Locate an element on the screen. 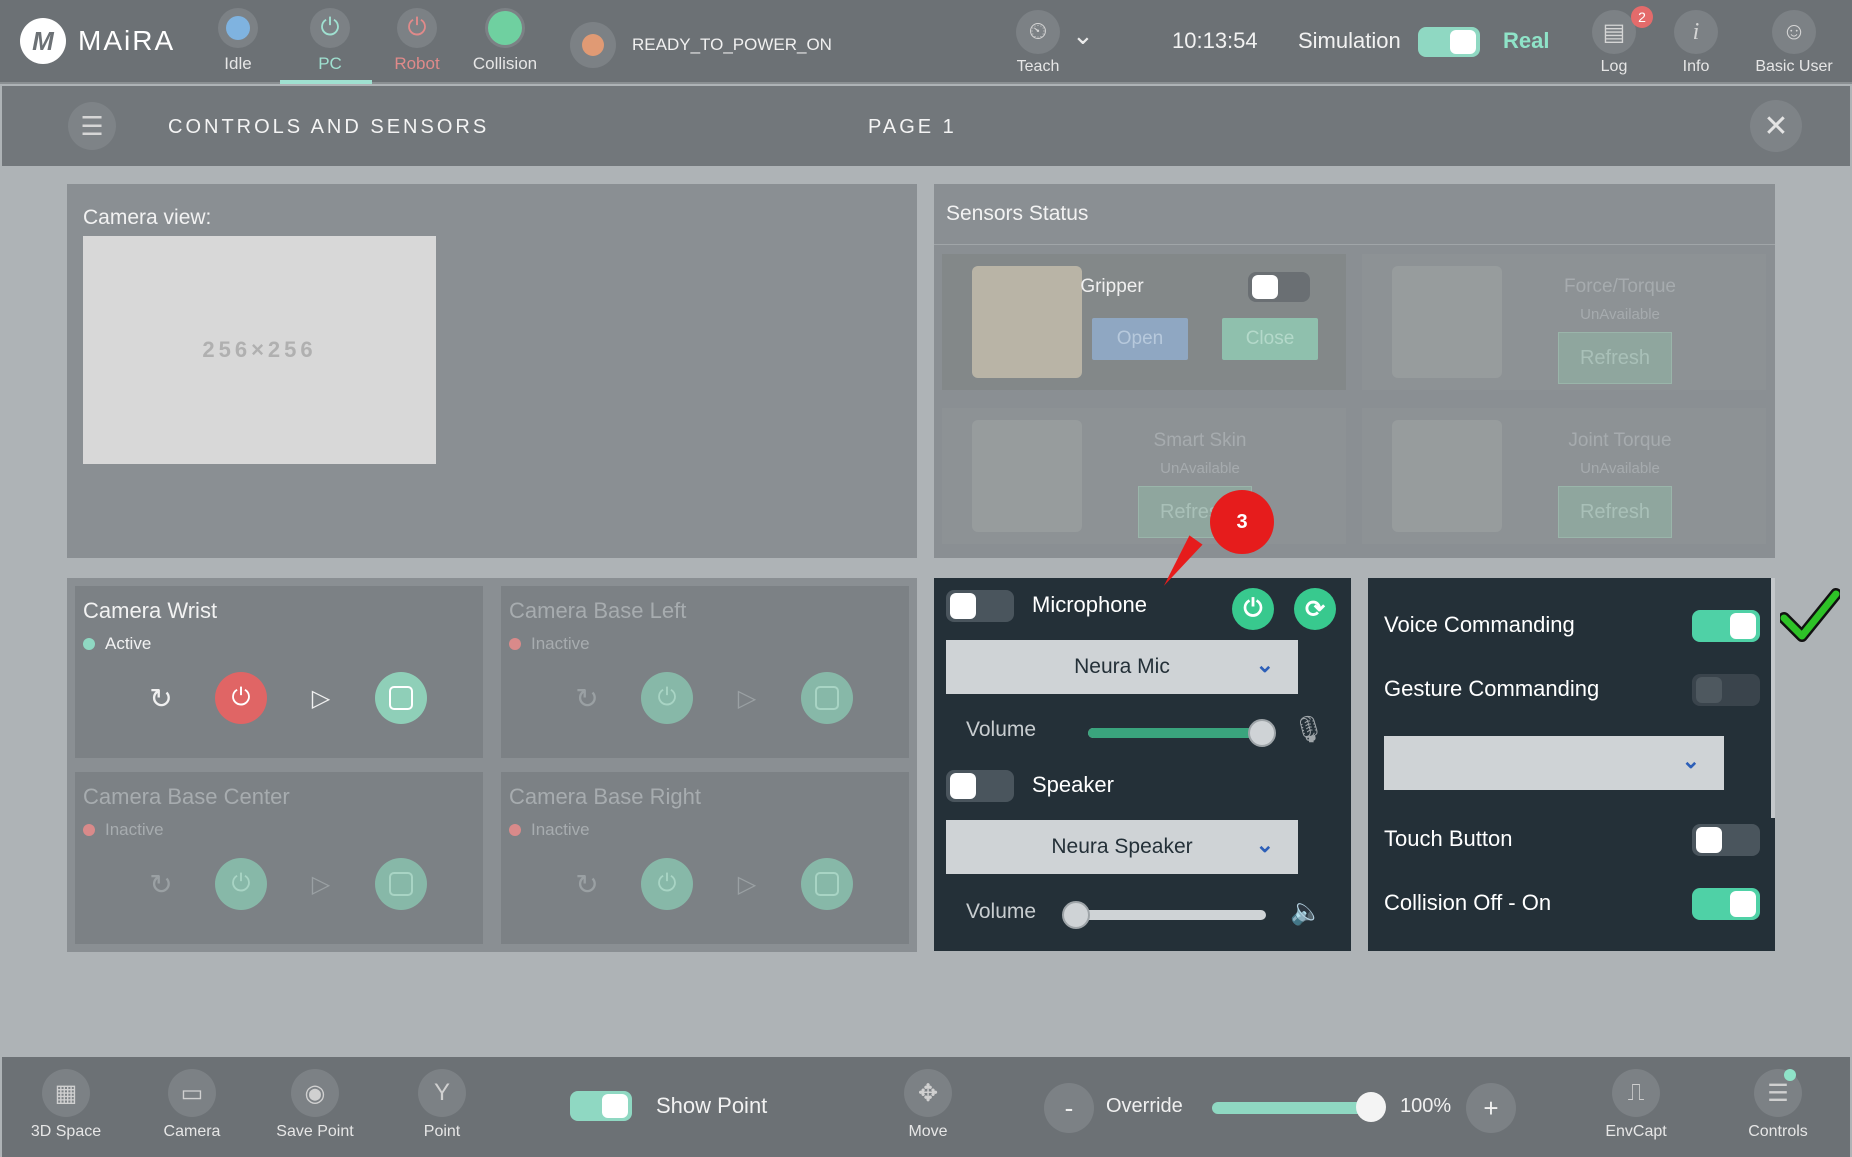 This screenshot has width=1852, height=1157. gripper-open-button: Open is located at coordinates (1140, 339).